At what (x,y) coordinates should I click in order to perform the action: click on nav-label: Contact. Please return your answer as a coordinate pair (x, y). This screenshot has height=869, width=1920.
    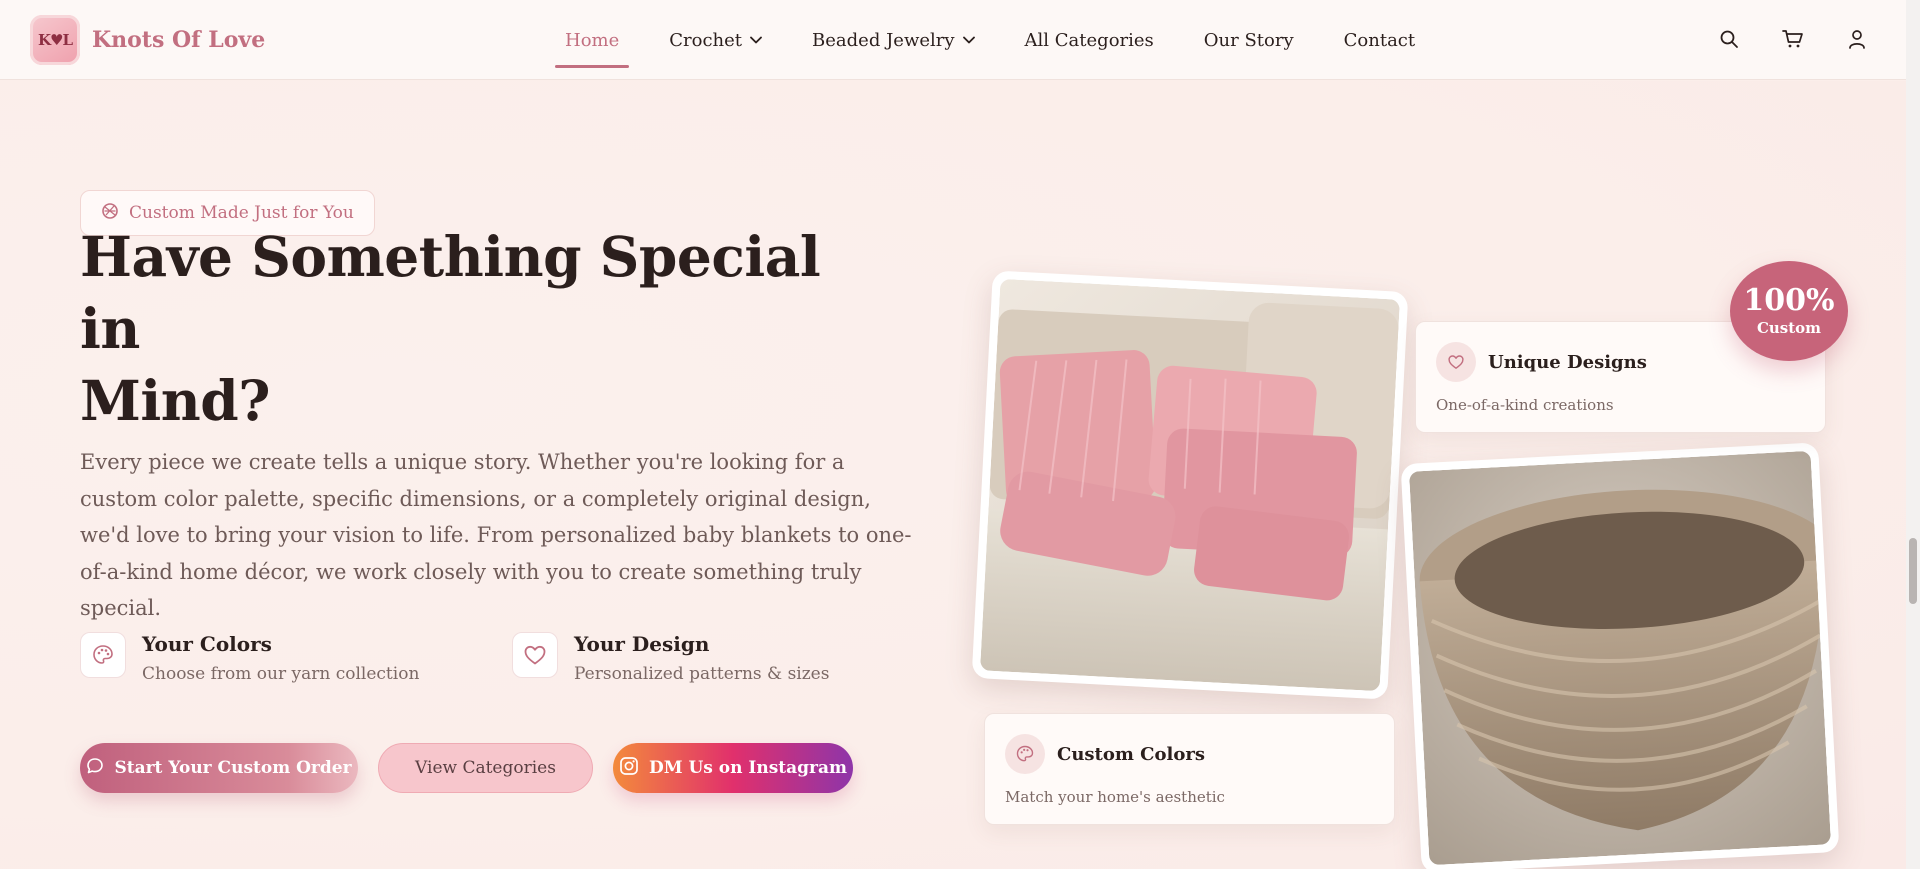
    Looking at the image, I should click on (1379, 40).